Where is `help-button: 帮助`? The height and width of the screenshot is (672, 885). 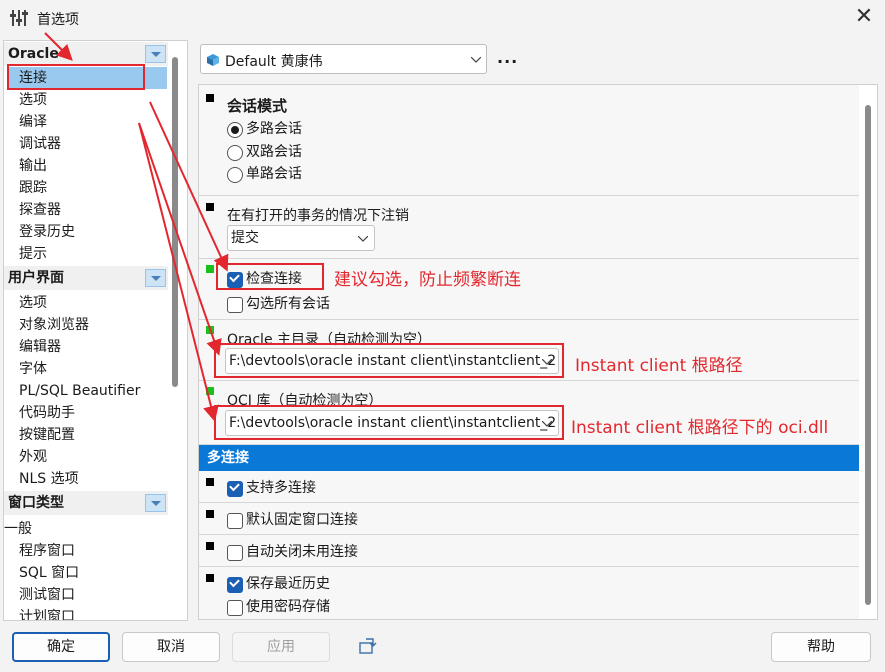 help-button: 帮助 is located at coordinates (821, 647).